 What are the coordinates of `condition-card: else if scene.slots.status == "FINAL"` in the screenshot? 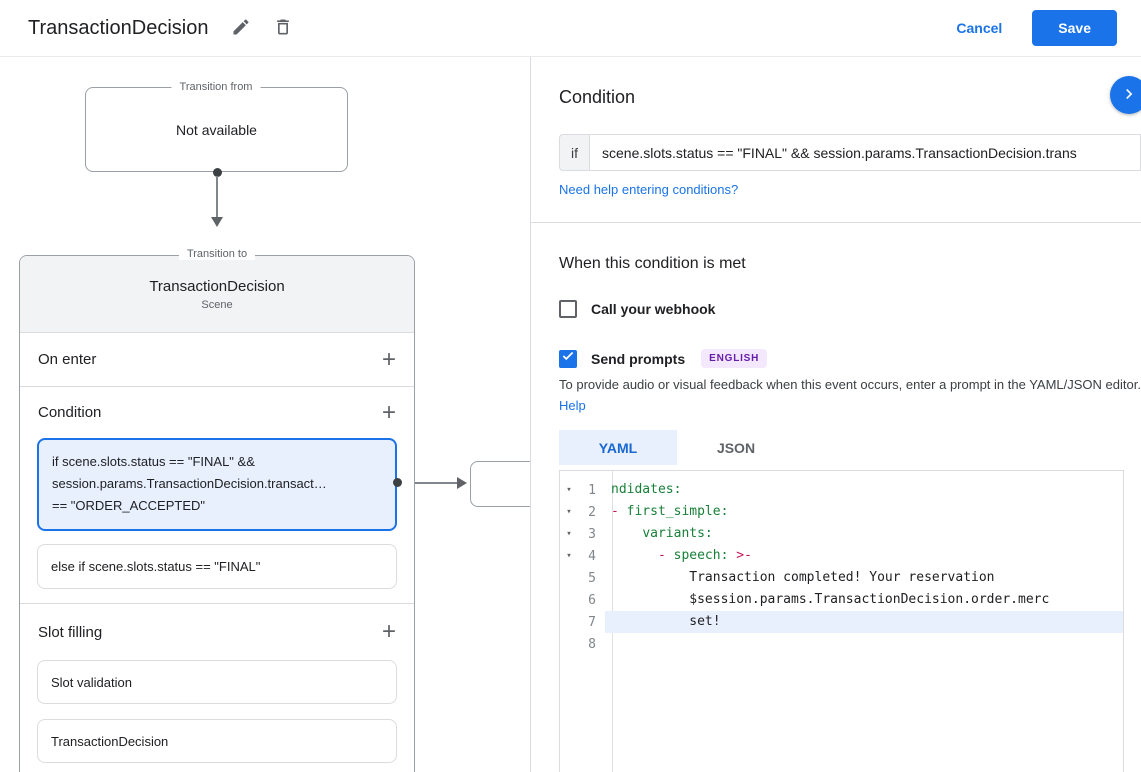 It's located at (217, 566).